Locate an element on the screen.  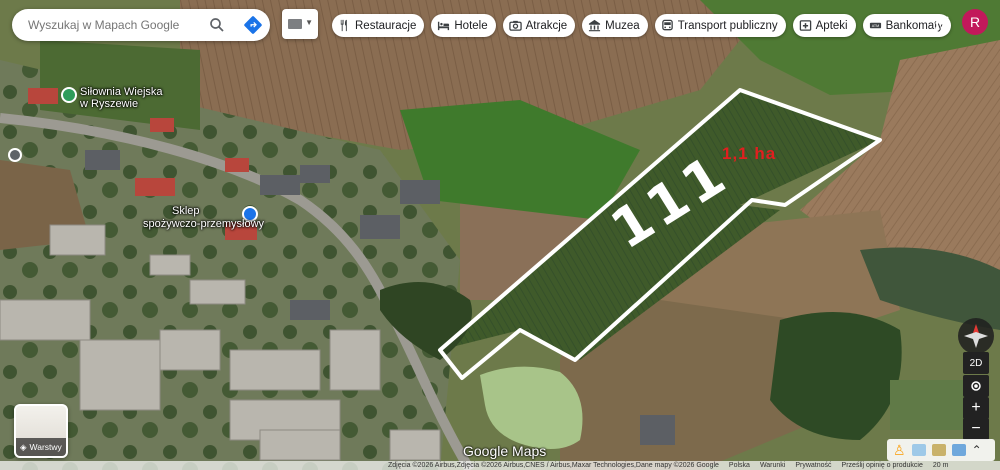
map-type-button: ▼ is located at coordinates (300, 24).